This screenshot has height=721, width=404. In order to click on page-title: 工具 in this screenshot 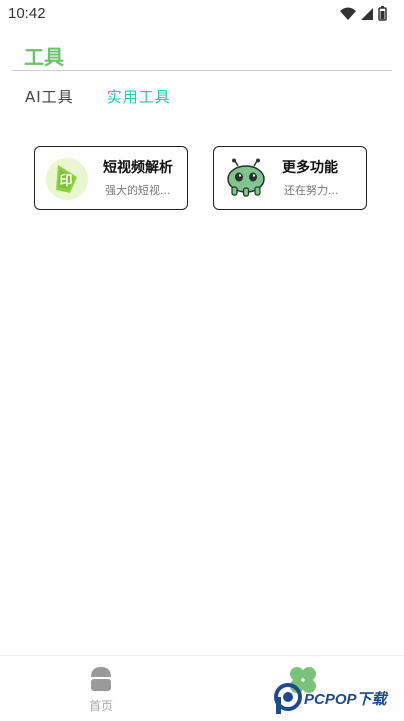, I will do `click(44, 57)`.